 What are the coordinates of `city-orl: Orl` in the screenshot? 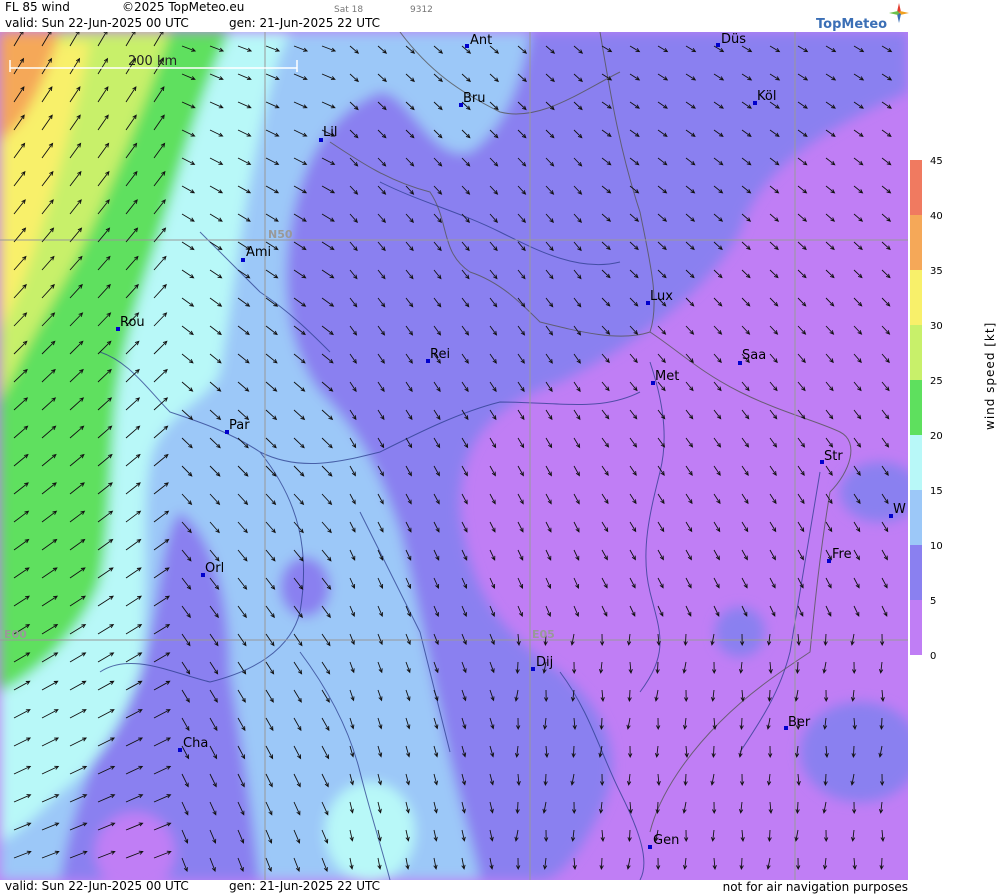 It's located at (212, 569).